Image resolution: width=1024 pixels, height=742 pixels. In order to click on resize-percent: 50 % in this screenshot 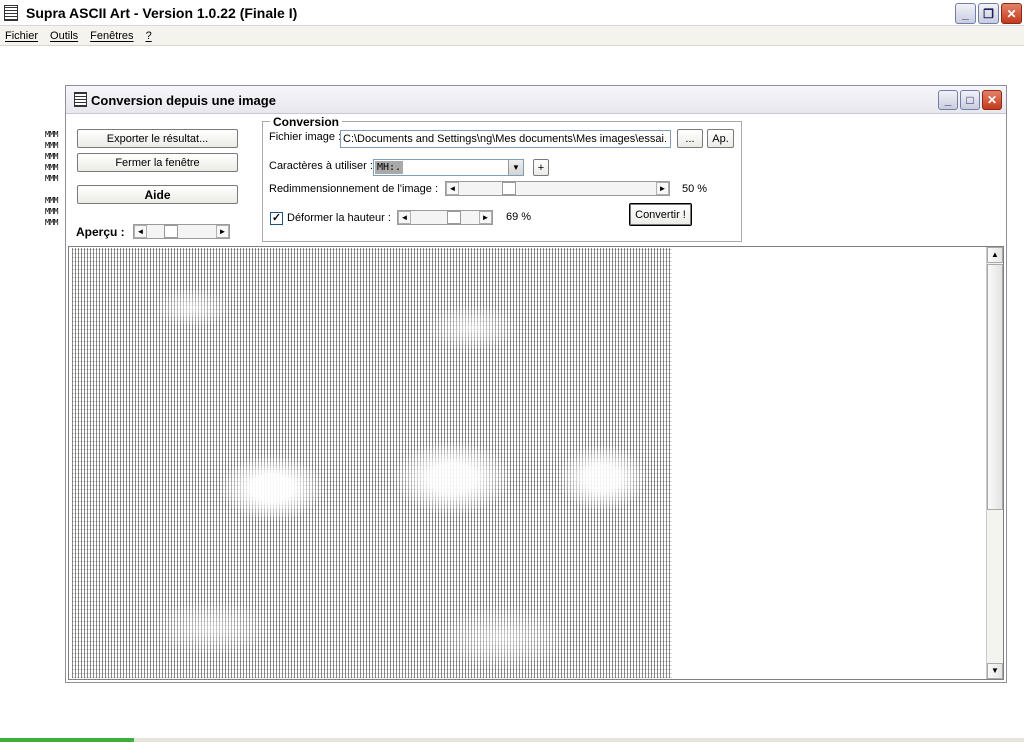, I will do `click(695, 189)`.